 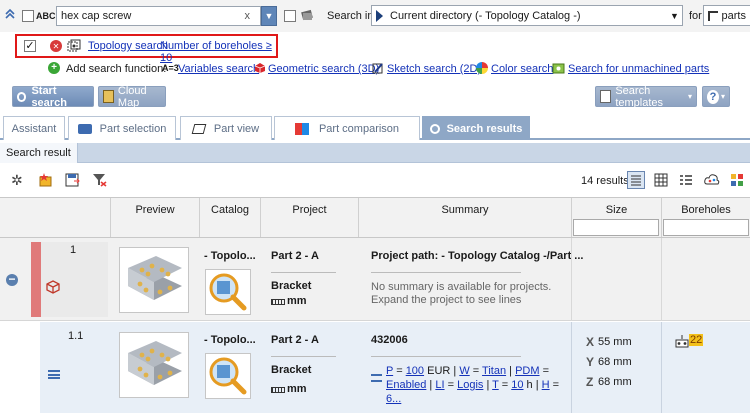 What do you see at coordinates (309, 210) in the screenshot?
I see `column-project-label: Project` at bounding box center [309, 210].